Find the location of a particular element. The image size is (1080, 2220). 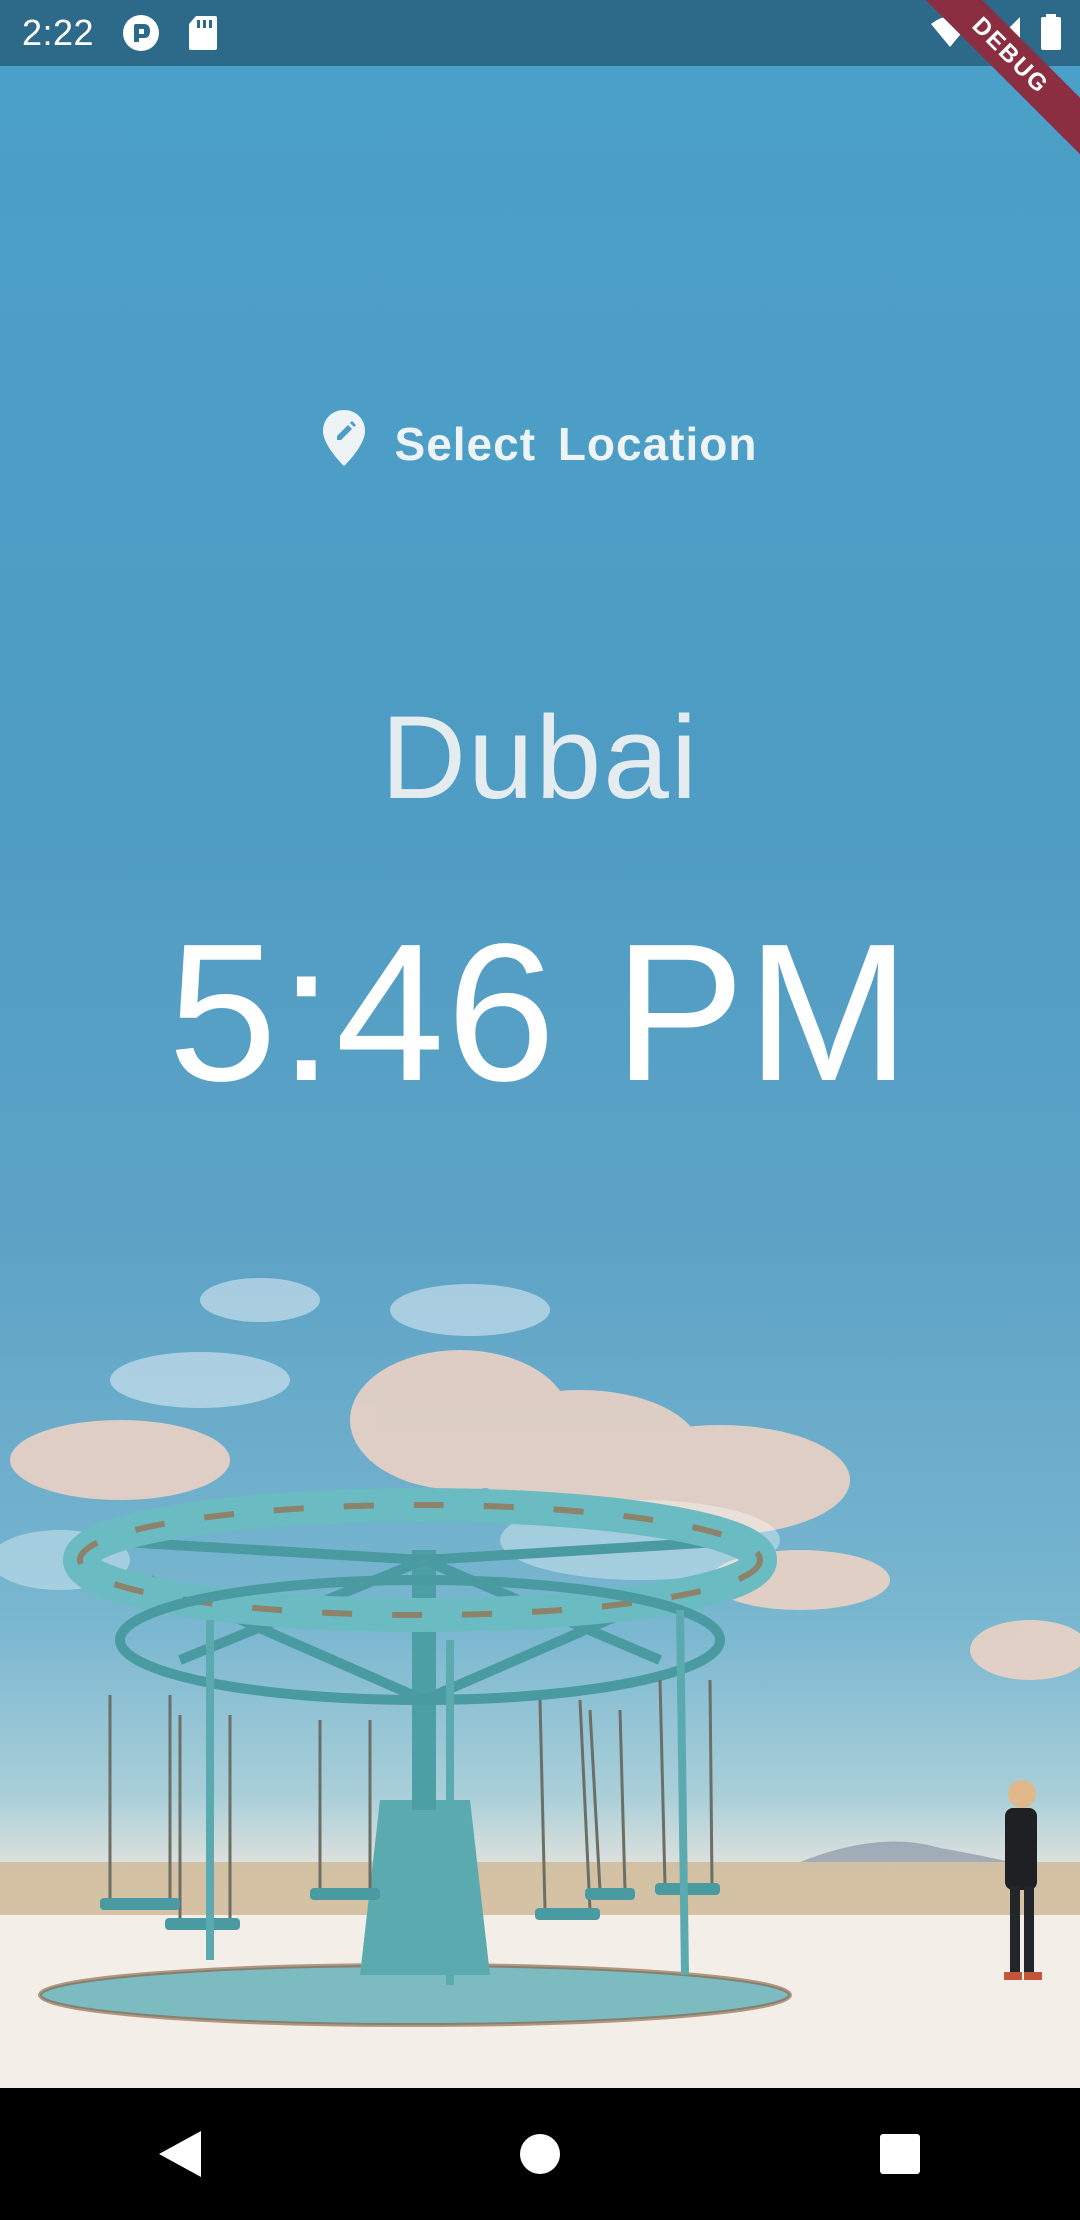

home-icon is located at coordinates (540, 2154).